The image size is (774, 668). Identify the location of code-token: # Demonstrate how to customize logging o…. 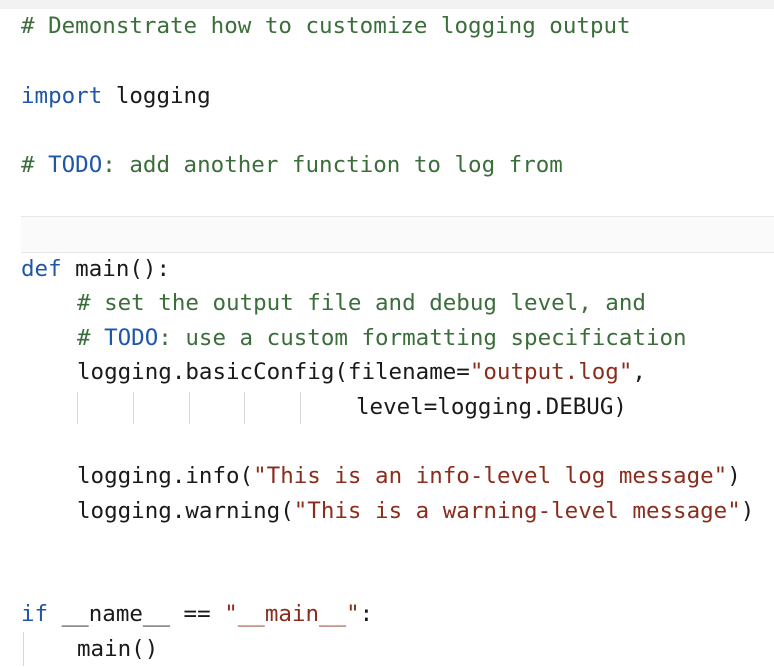
(326, 26).